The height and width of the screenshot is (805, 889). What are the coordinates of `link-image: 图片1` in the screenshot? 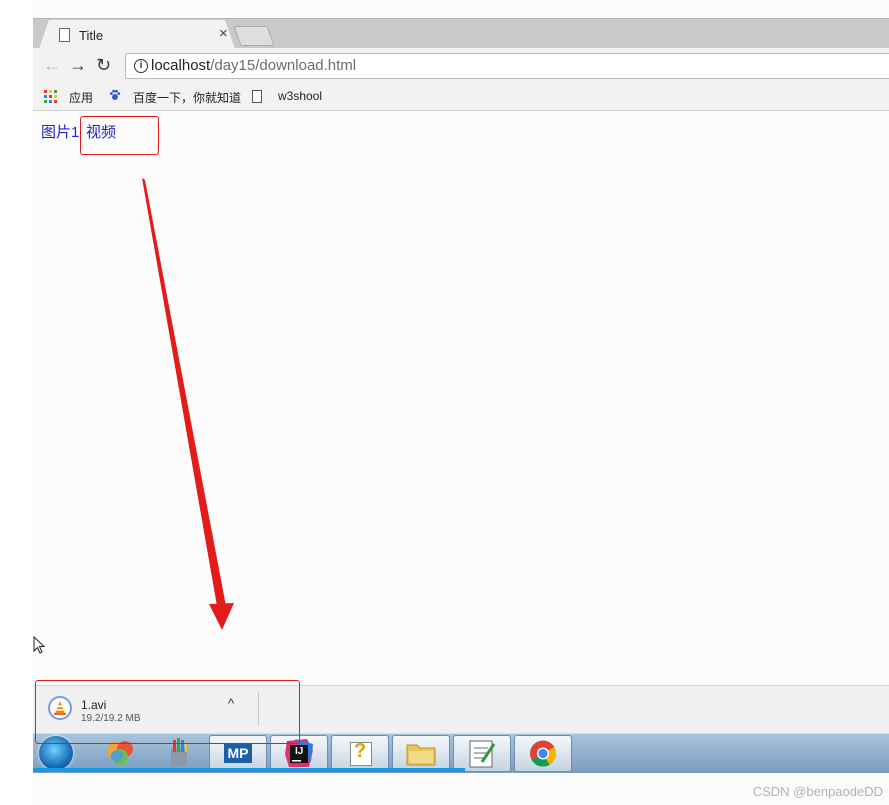 It's located at (60, 131).